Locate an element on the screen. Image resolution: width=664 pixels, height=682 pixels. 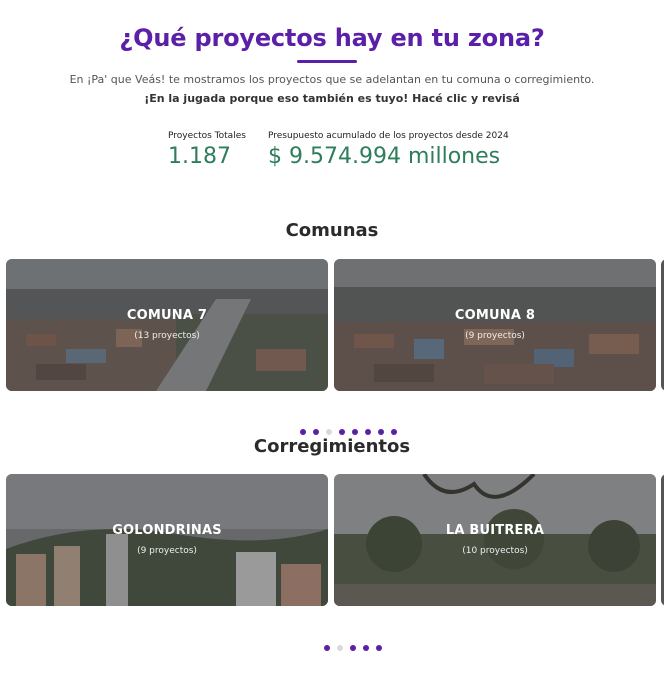
corregimiento-name: LA BUITRERA is located at coordinates (495, 530).